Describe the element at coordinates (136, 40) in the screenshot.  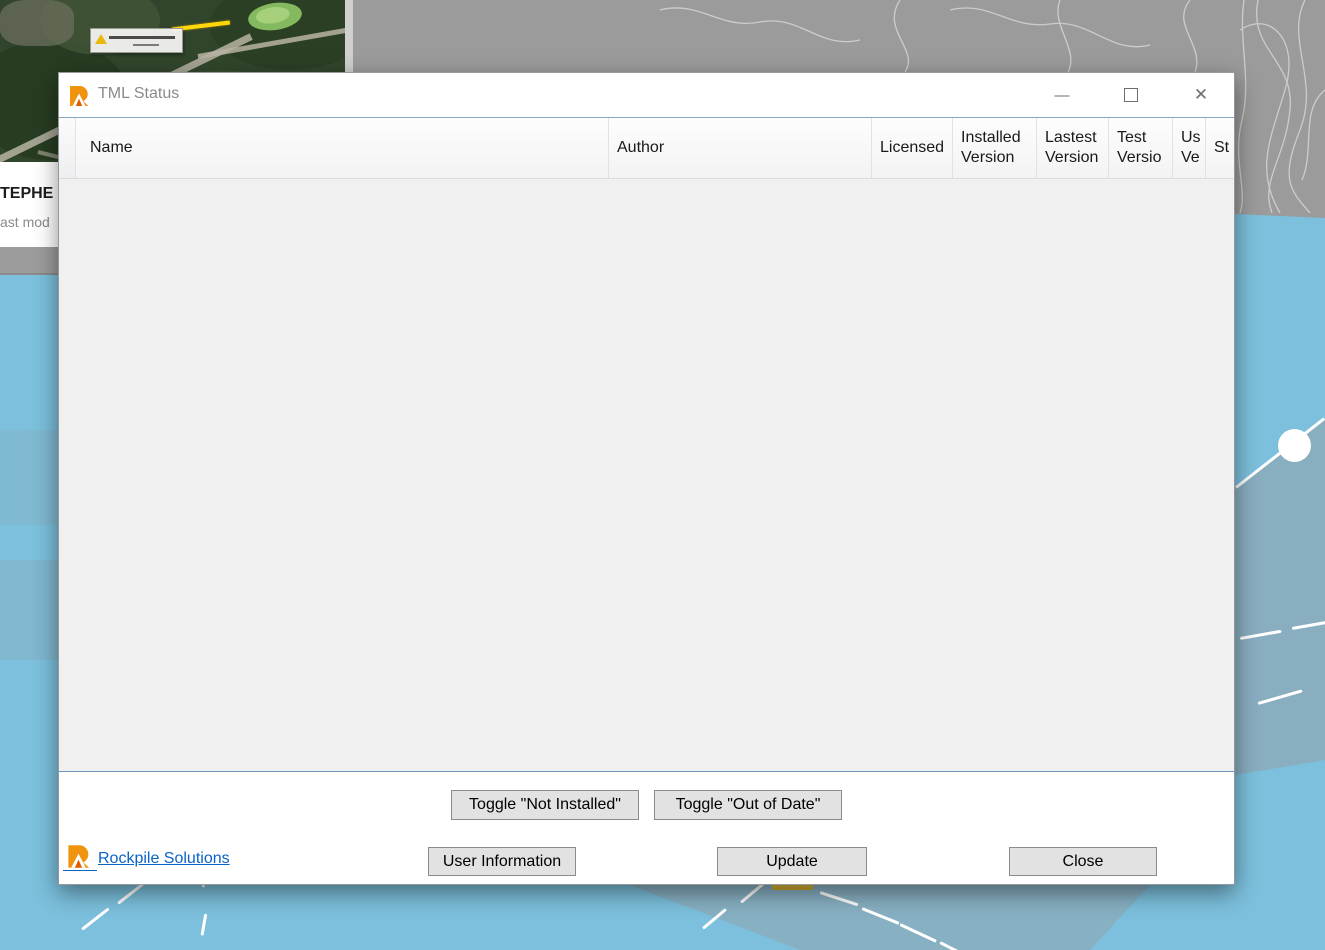
I see `map-warning-tooltip` at that location.